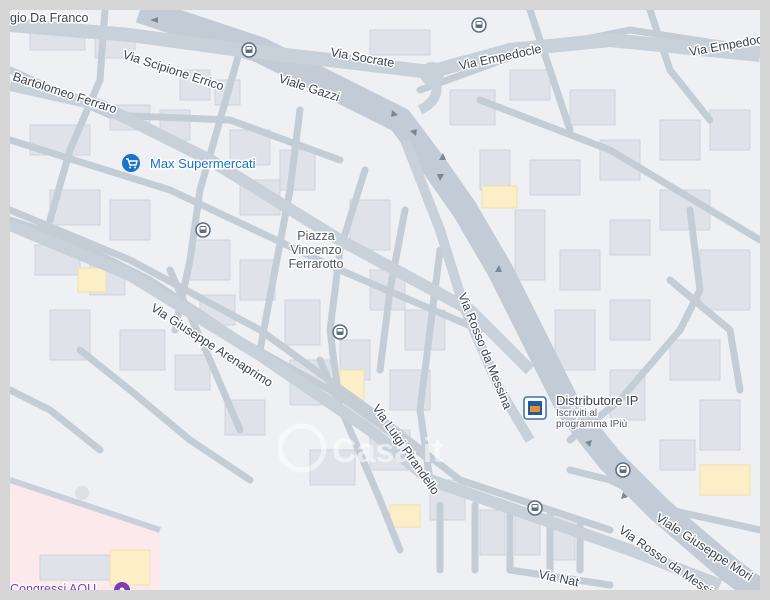 Image resolution: width=770 pixels, height=600 pixels. Describe the element at coordinates (203, 164) in the screenshot. I see `poi-label-max-supermercati: Max Supermercati` at that location.